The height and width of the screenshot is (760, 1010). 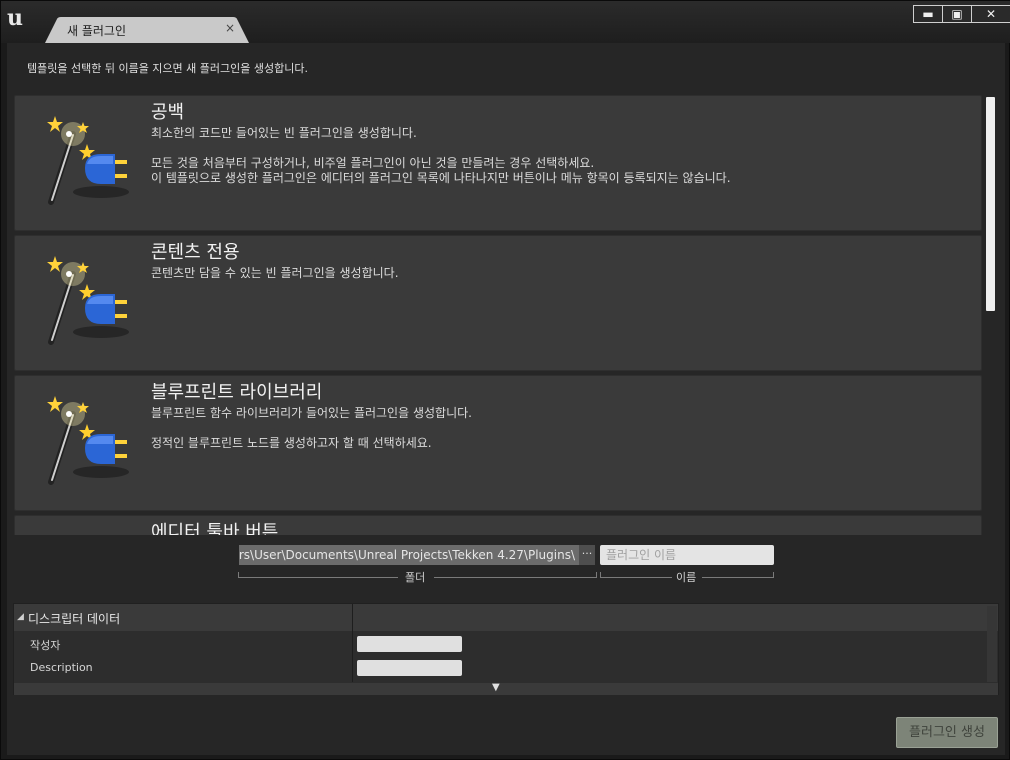 What do you see at coordinates (506, 669) in the screenshot?
I see `property-row-description: Description` at bounding box center [506, 669].